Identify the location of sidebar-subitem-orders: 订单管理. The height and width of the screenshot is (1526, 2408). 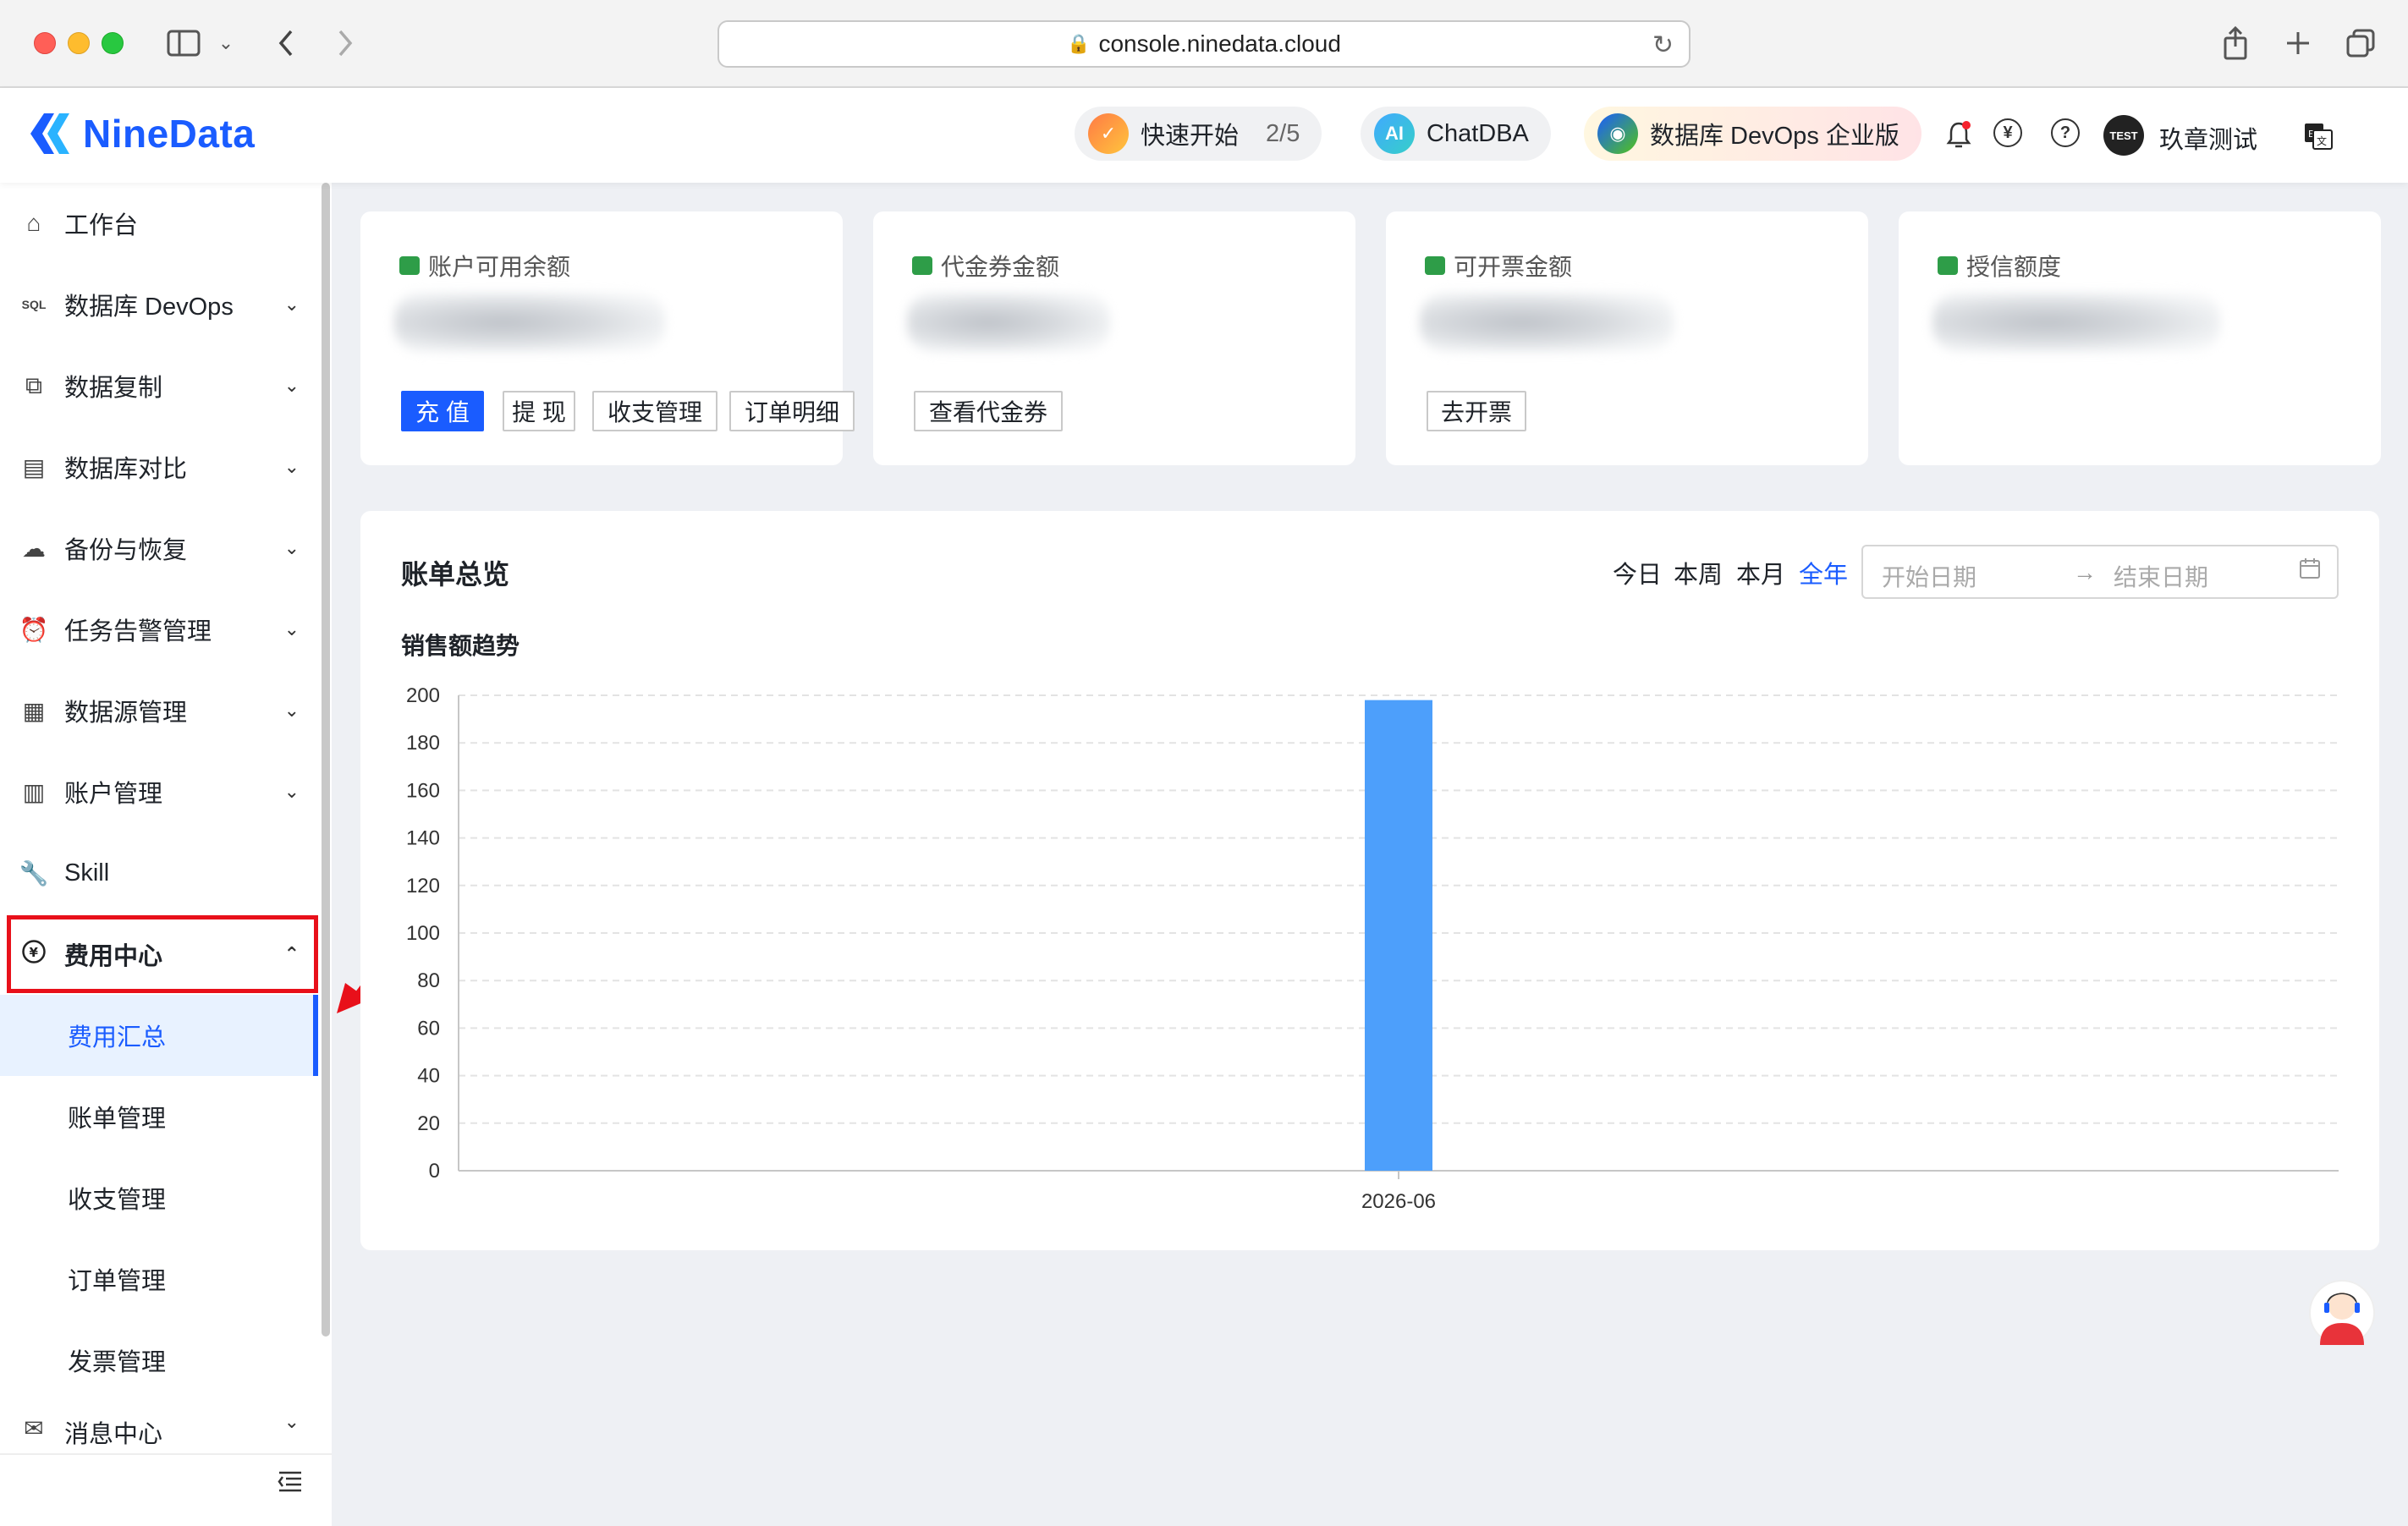
(159, 1279).